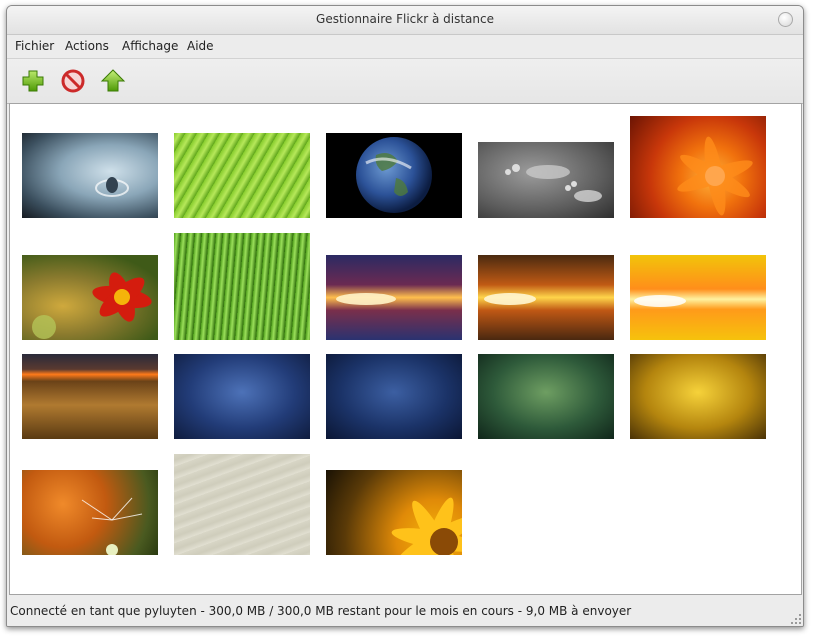  I want to click on photo-thumbnail-water-footprint, so click(546, 180).